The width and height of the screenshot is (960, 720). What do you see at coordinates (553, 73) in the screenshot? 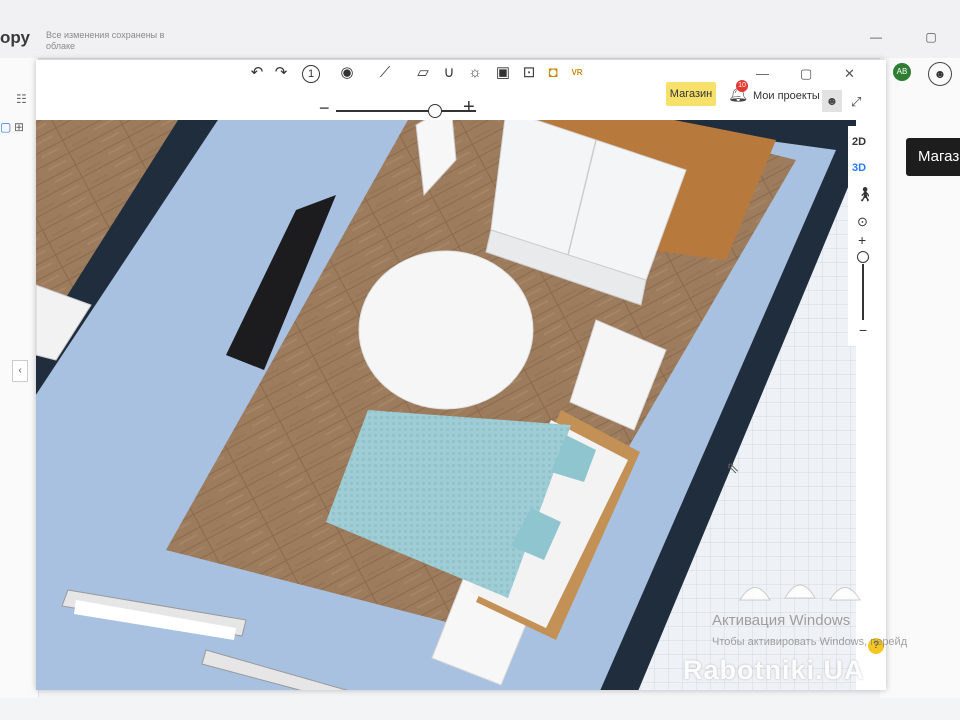
I see `camera-icon: ◘` at bounding box center [553, 73].